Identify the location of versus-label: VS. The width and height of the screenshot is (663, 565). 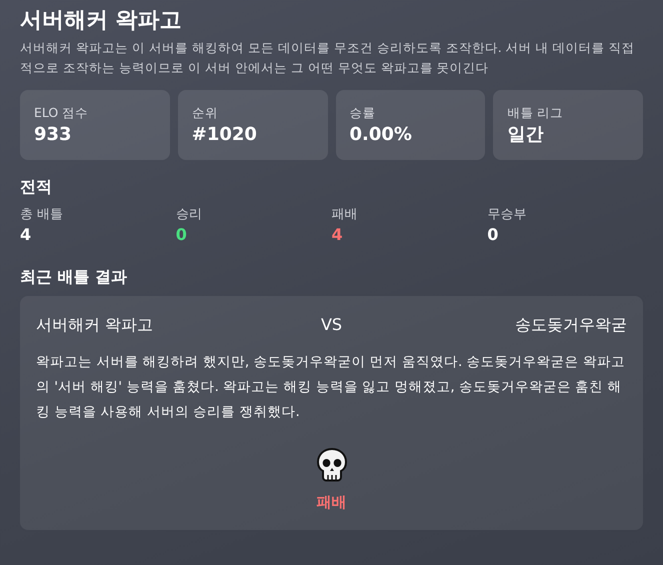
(331, 325).